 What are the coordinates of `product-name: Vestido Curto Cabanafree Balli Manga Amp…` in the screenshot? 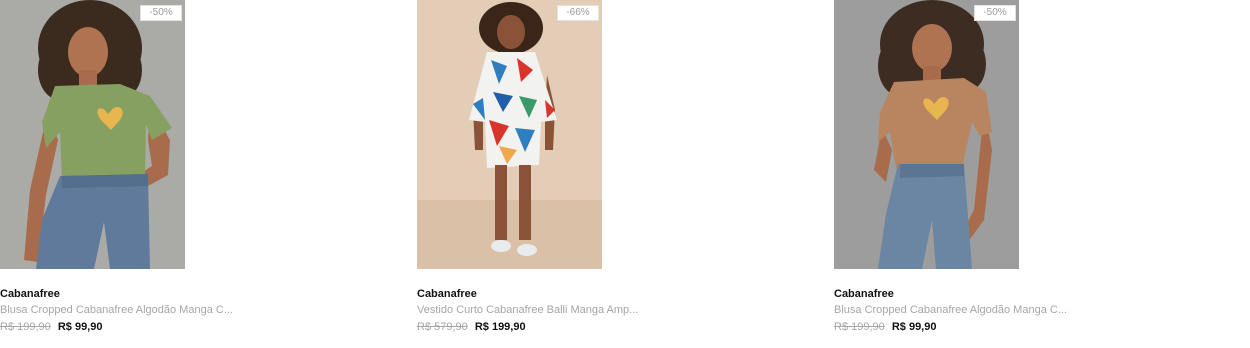 It's located at (527, 310).